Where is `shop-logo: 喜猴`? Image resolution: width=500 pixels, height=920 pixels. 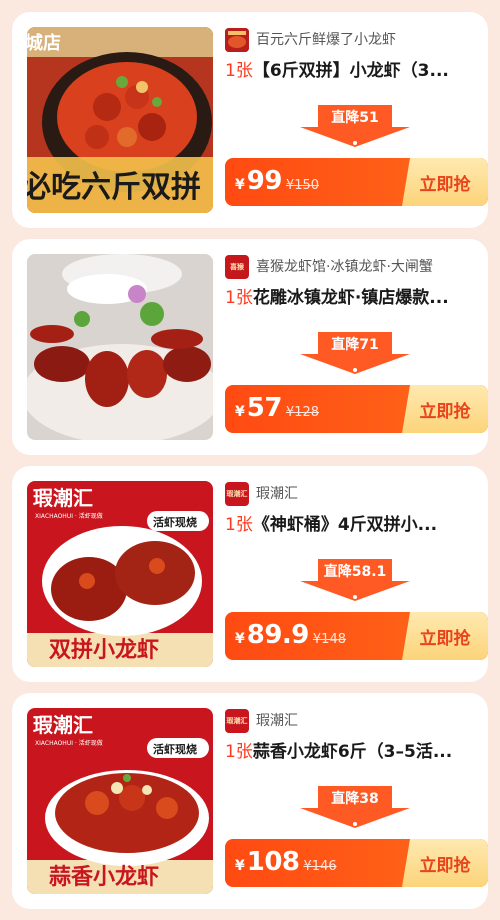
shop-logo: 喜猴 is located at coordinates (237, 267).